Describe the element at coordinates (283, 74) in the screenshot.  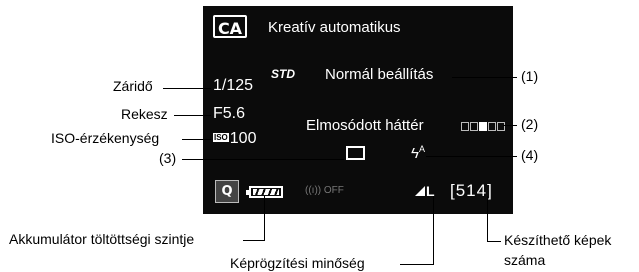
I see `std-picture-style-icon: STD` at that location.